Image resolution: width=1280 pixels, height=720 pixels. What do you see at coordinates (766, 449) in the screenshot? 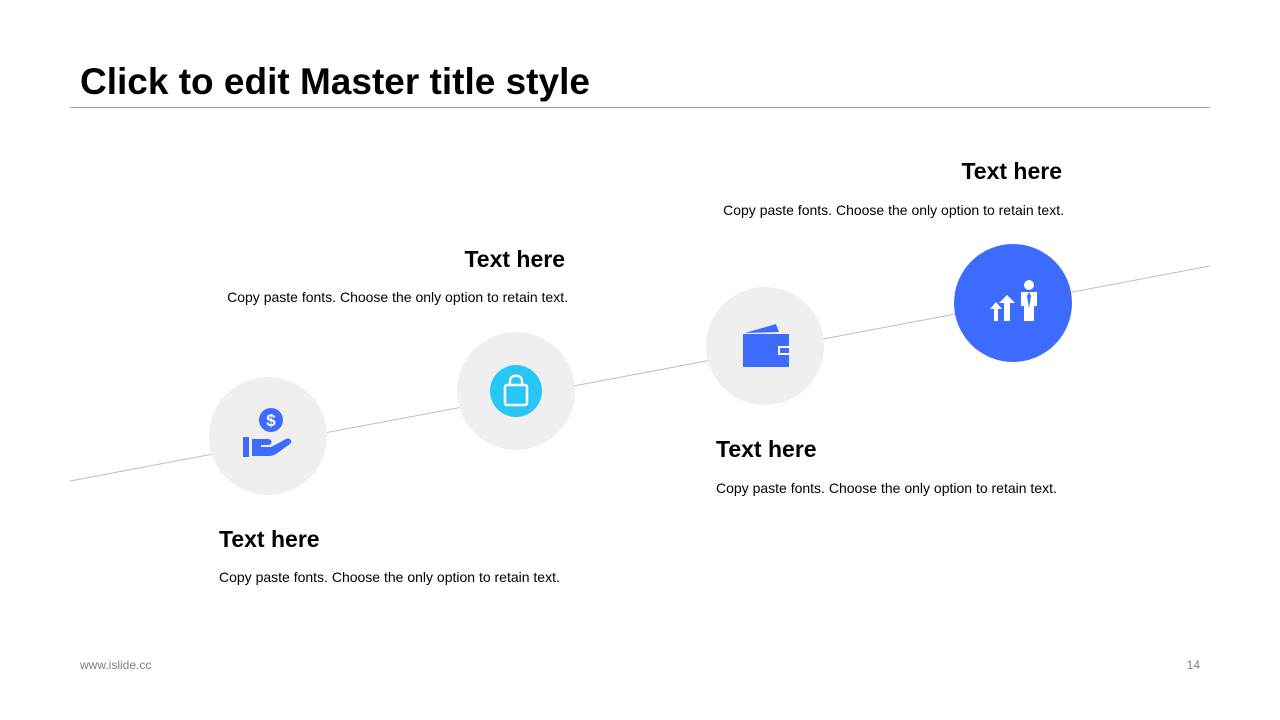
I see `step-3-heading: Text here` at bounding box center [766, 449].